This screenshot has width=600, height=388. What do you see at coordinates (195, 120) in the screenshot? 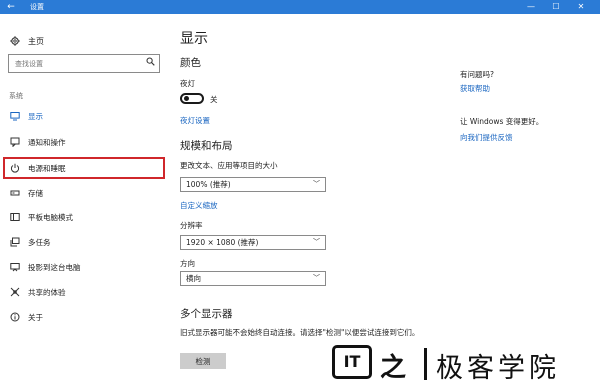
I see `night-light-settings-link: 夜灯设置` at bounding box center [195, 120].